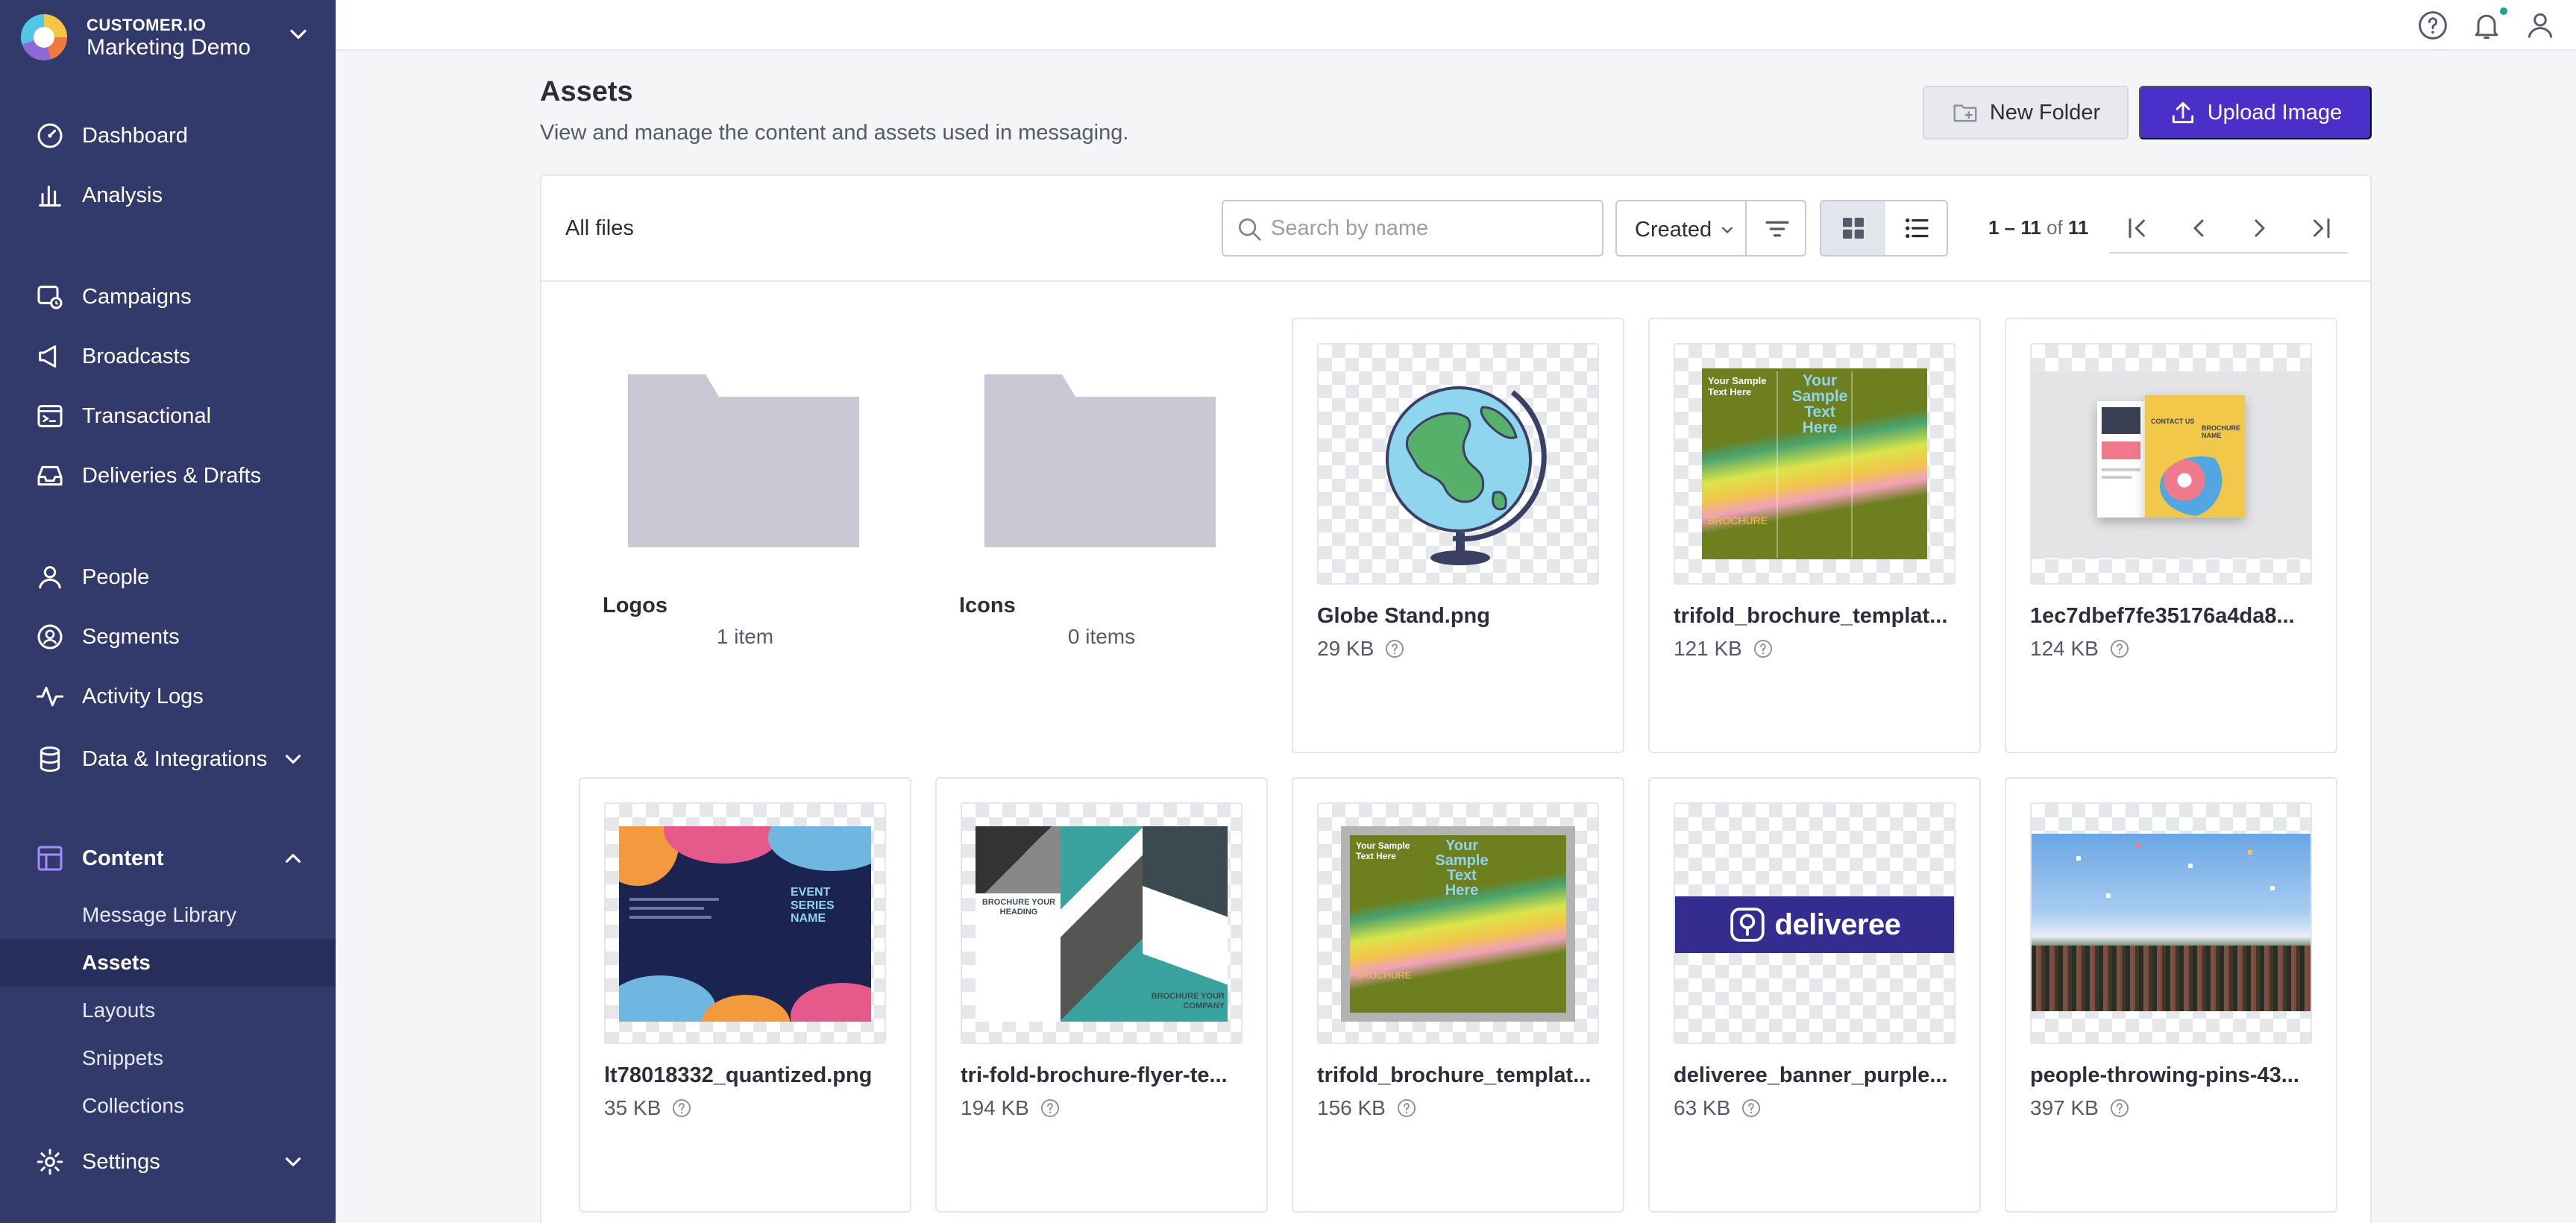  I want to click on crowd-band, so click(2171, 978).